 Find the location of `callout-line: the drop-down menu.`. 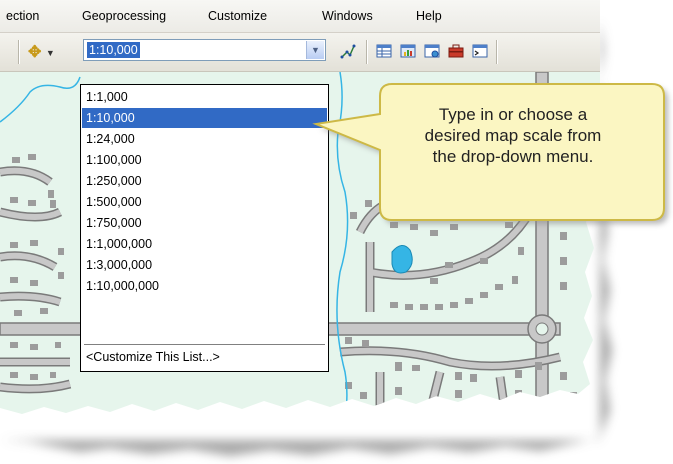

callout-line: the drop-down menu. is located at coordinates (513, 156).